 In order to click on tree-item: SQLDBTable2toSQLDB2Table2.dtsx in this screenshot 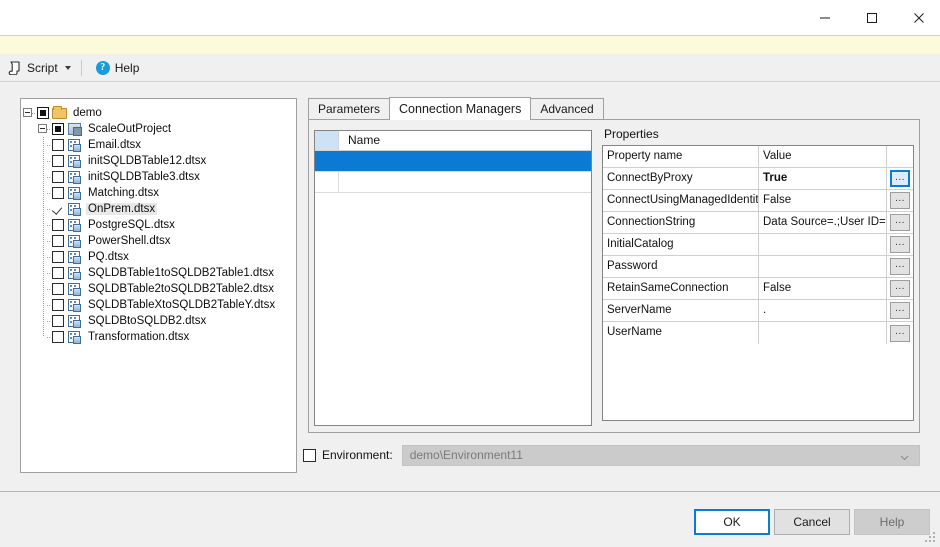, I will do `click(158, 289)`.